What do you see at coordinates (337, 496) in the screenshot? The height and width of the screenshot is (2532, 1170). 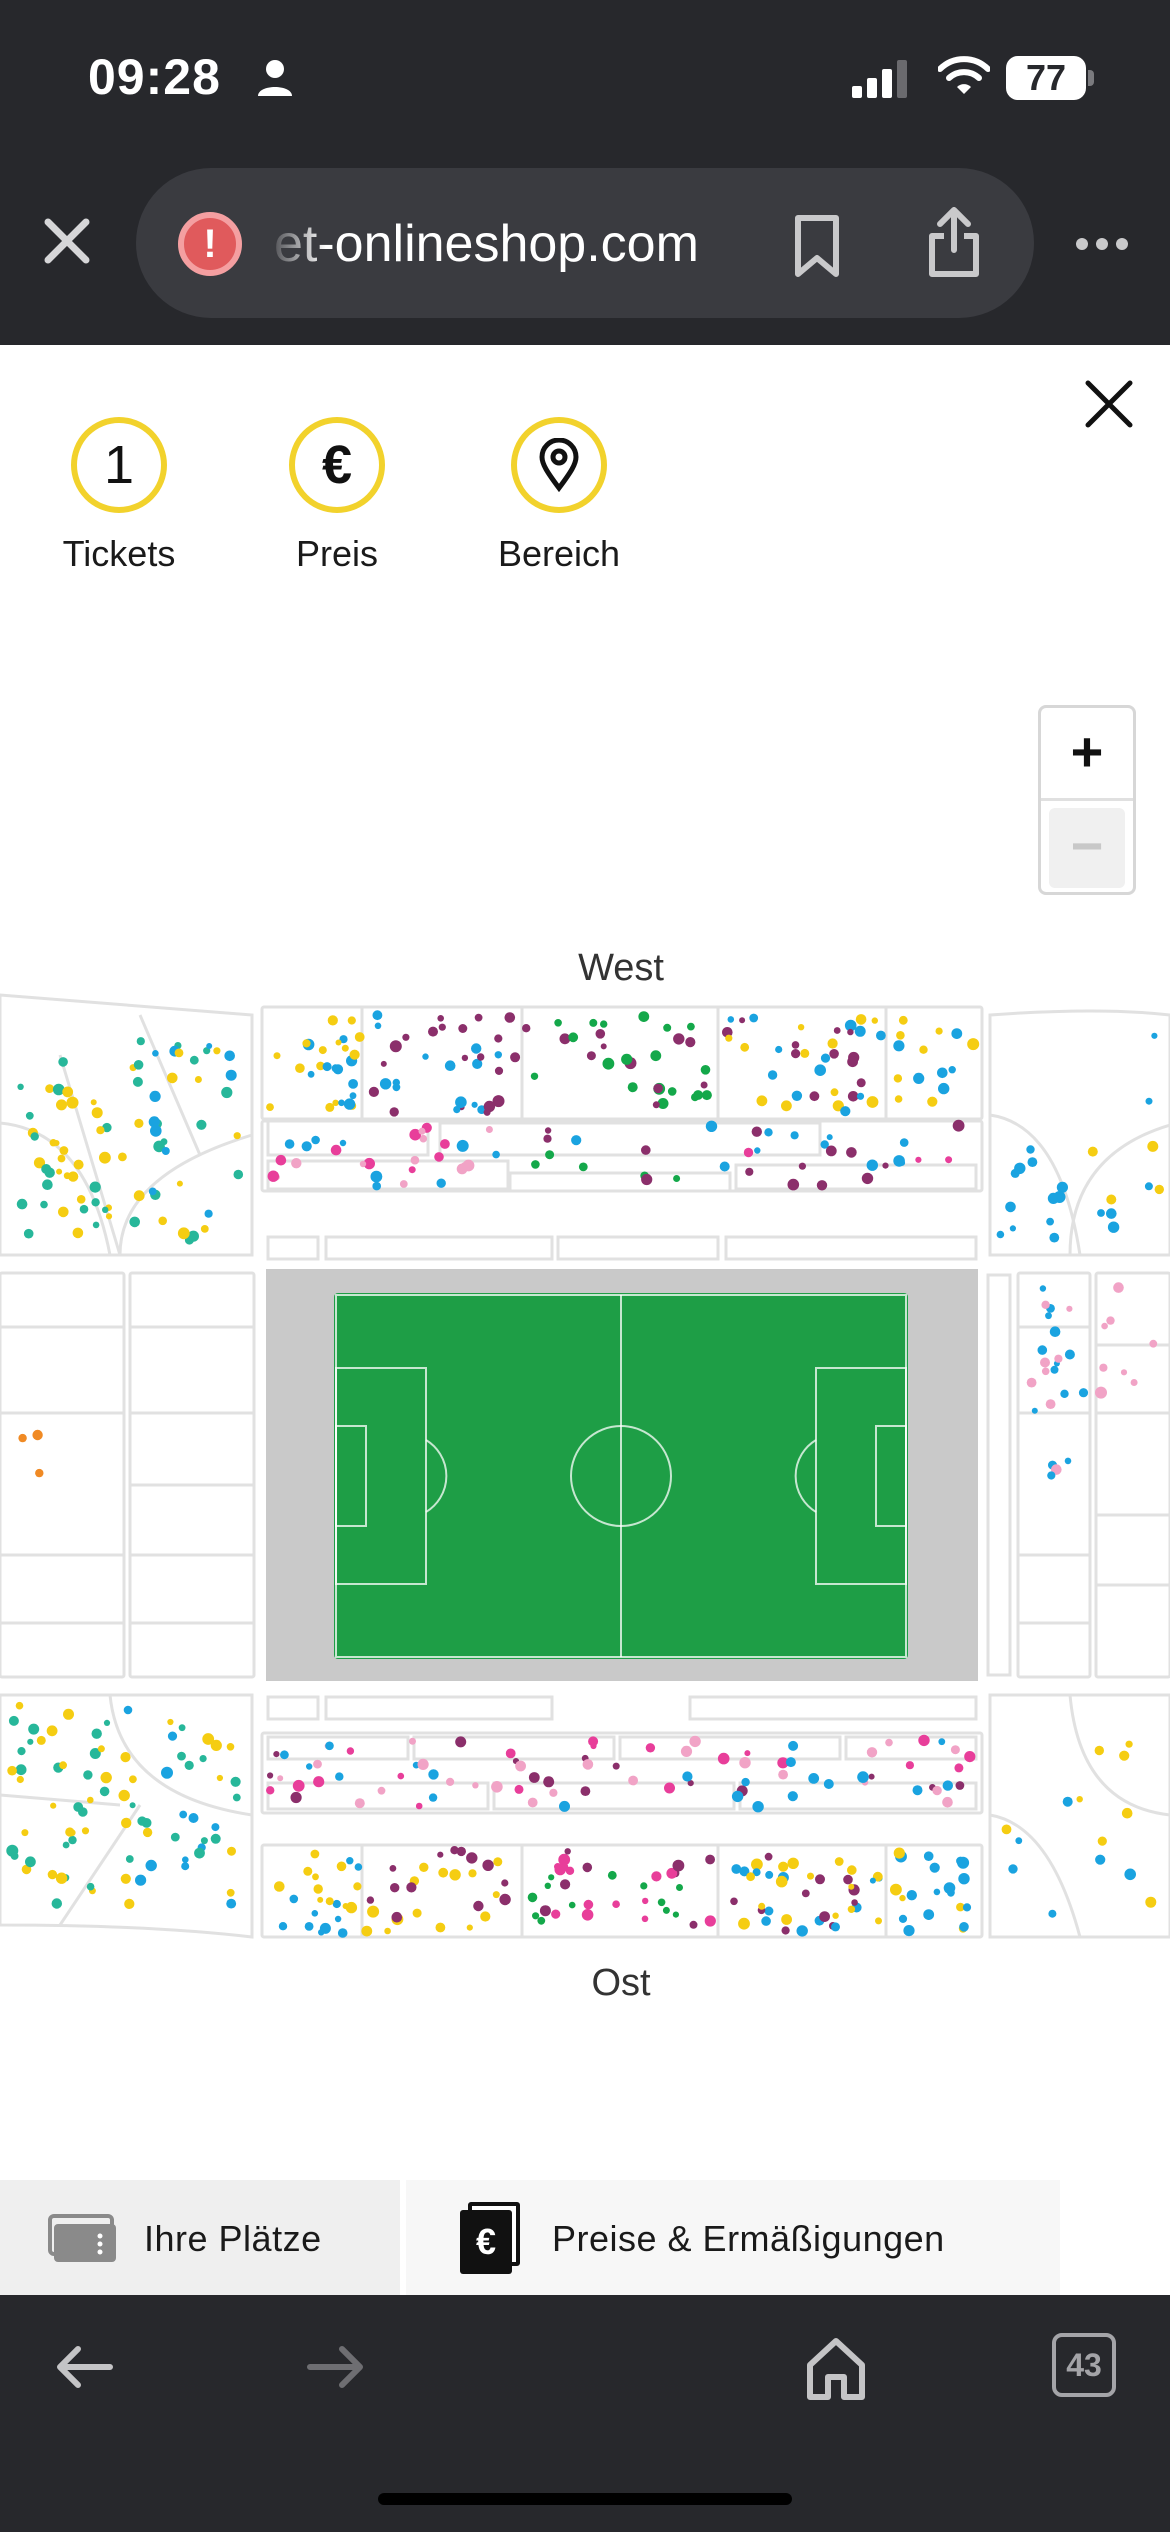 I see `filter-price: € Preis` at bounding box center [337, 496].